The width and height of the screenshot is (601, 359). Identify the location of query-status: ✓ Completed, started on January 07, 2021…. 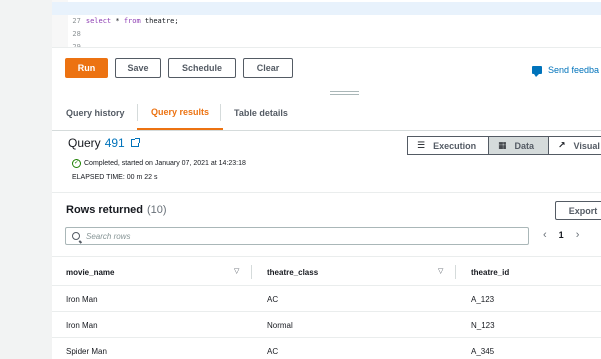
(159, 163).